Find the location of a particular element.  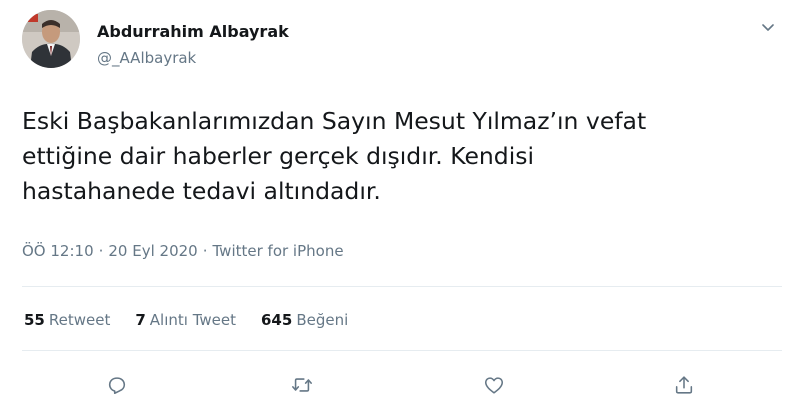

quote-tweets-stat: 7 Alıntı Tweet is located at coordinates (185, 320).